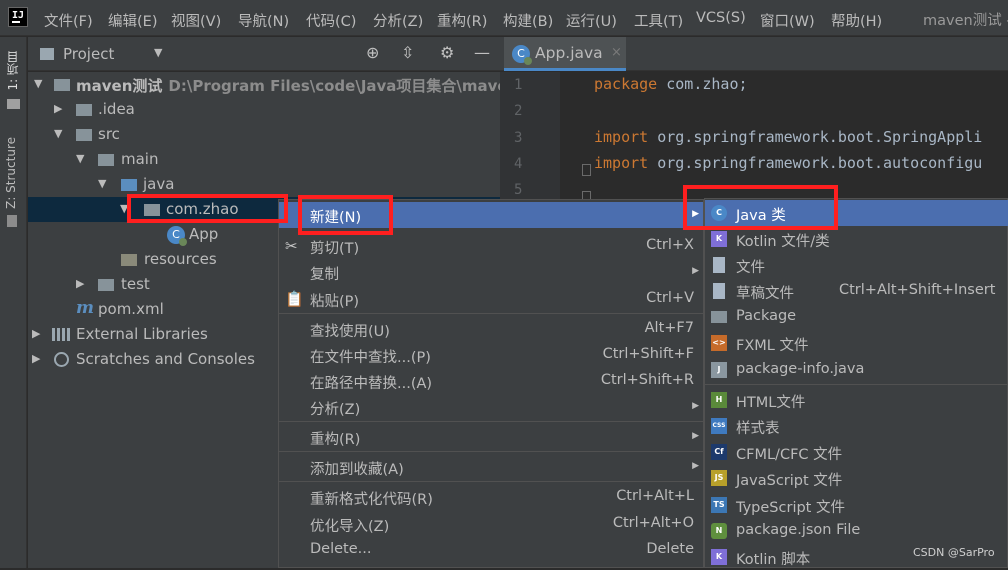  Describe the element at coordinates (719, 557) in the screenshot. I see `kotlin-script-icon: K` at that location.